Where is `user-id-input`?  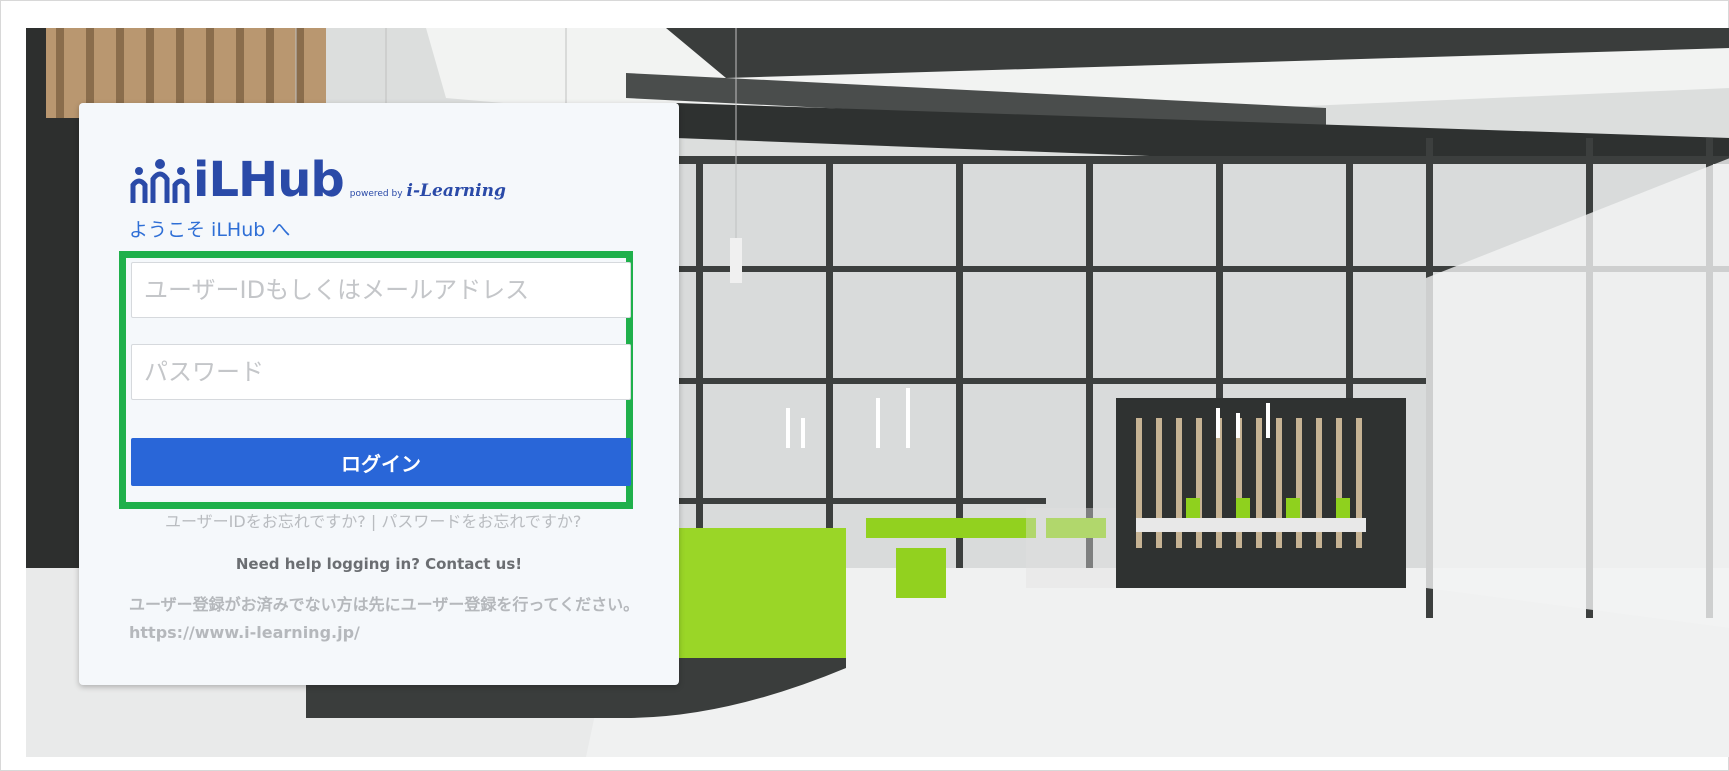
user-id-input is located at coordinates (381, 290).